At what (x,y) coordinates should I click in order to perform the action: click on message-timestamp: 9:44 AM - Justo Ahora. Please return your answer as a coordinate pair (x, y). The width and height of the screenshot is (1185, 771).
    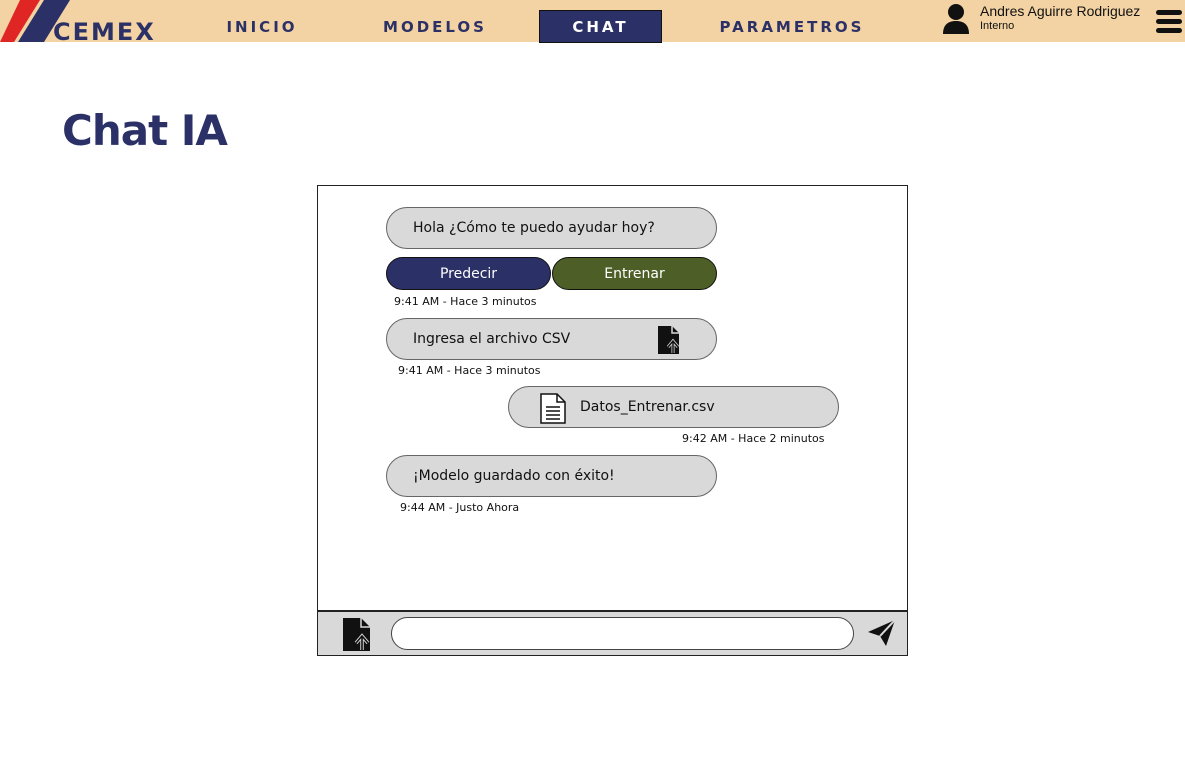
    Looking at the image, I should click on (460, 507).